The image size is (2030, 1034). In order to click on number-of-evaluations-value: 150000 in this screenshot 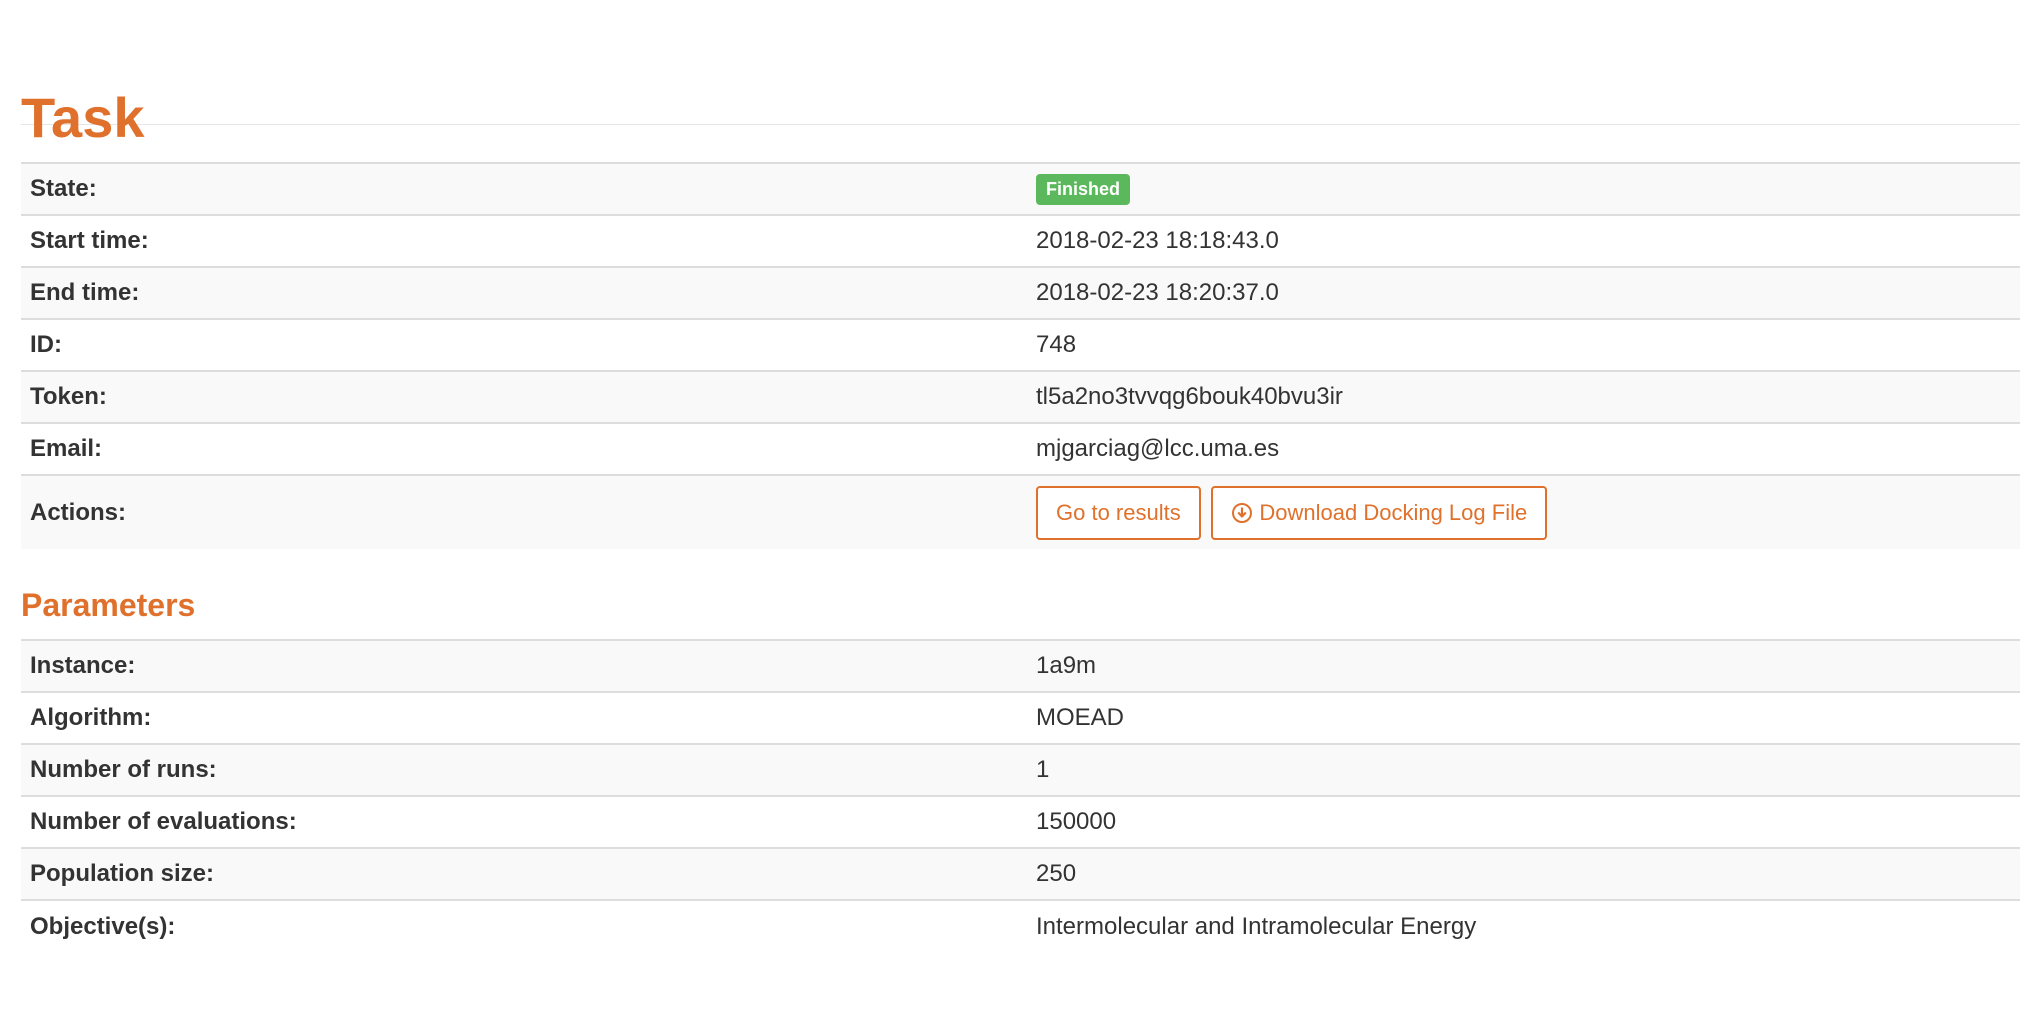, I will do `click(1523, 821)`.